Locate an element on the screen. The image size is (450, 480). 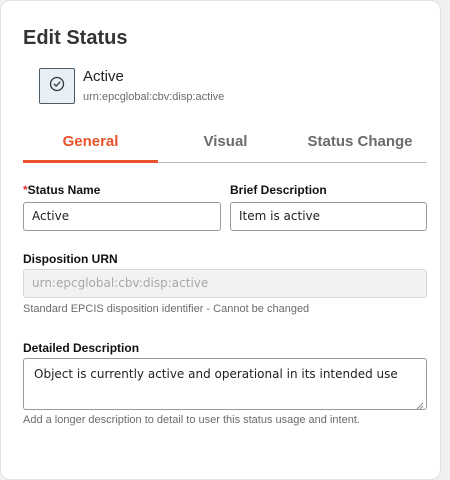
tab-general: General is located at coordinates (90, 141).